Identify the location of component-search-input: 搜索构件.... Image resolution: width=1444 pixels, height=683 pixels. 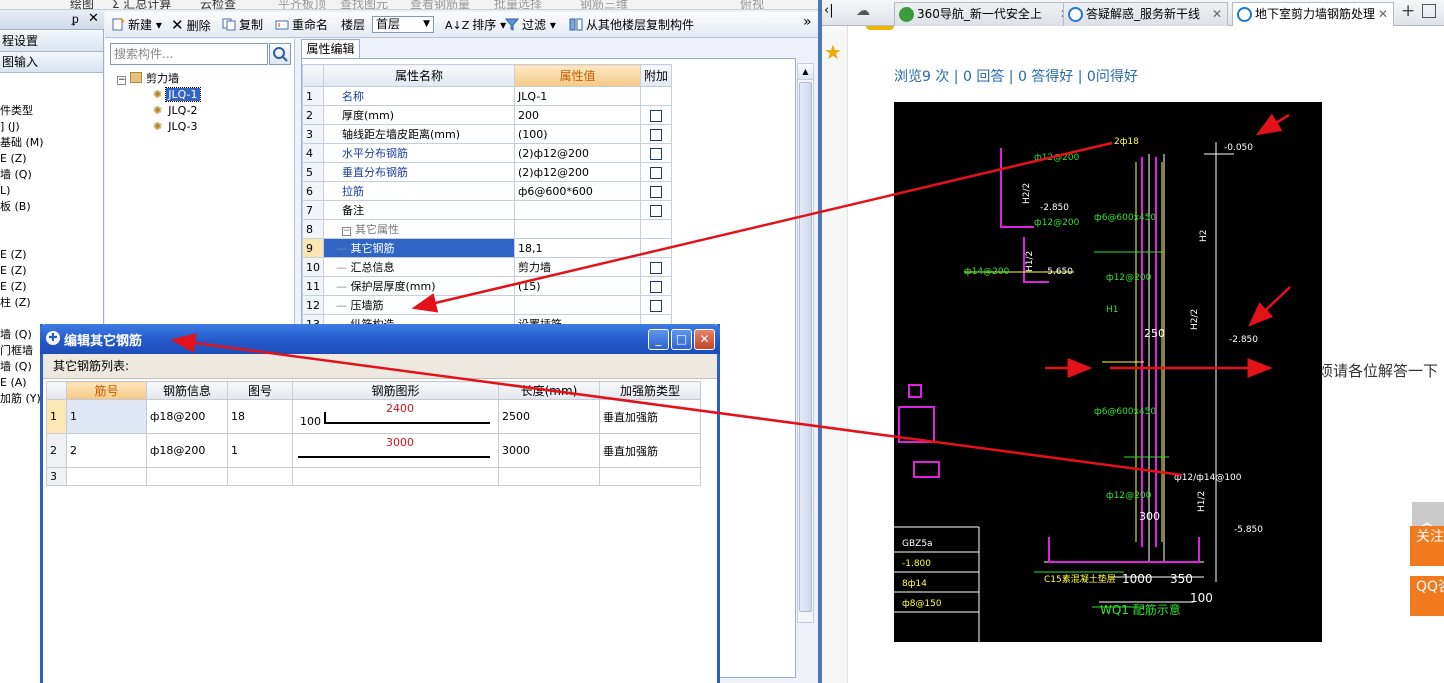
(189, 54).